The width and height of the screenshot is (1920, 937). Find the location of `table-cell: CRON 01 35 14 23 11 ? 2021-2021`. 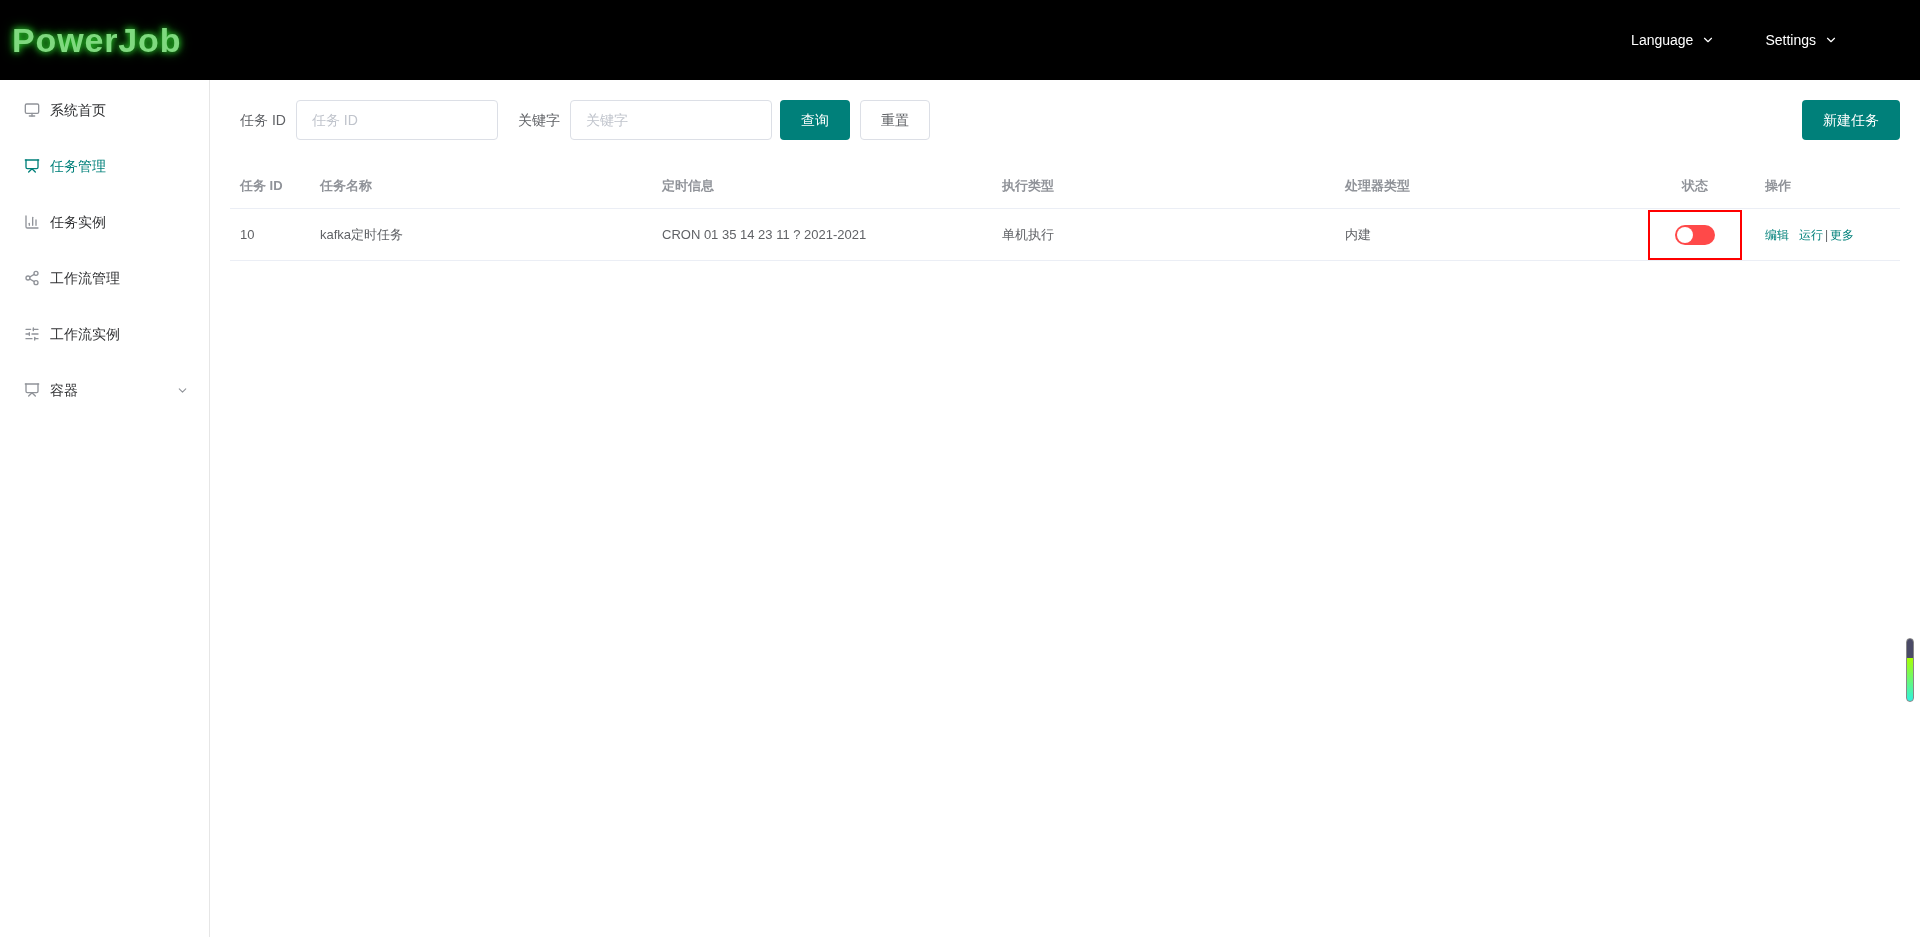

table-cell: CRON 01 35 14 23 11 ? 2021-2021 is located at coordinates (764, 234).